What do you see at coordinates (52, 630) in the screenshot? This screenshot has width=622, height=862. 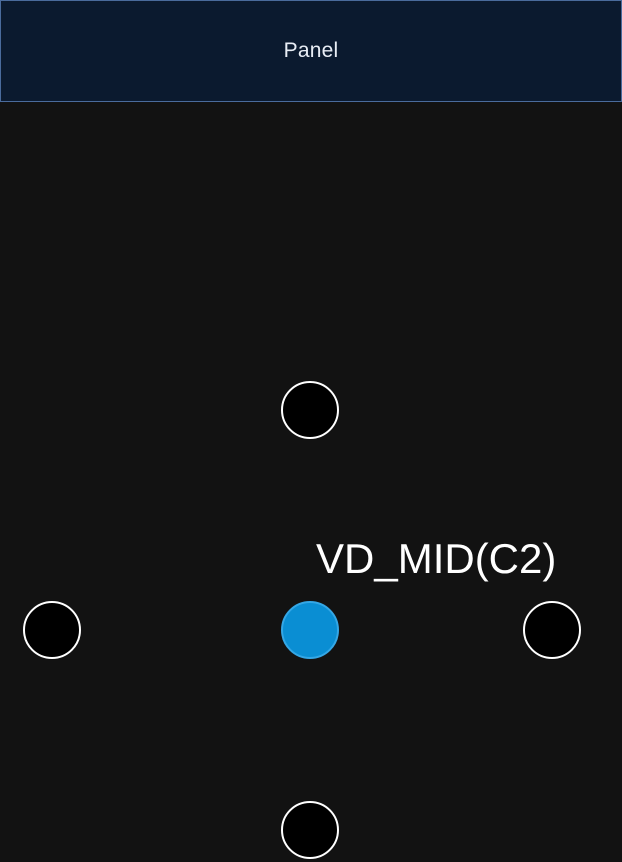 I see `node-left` at bounding box center [52, 630].